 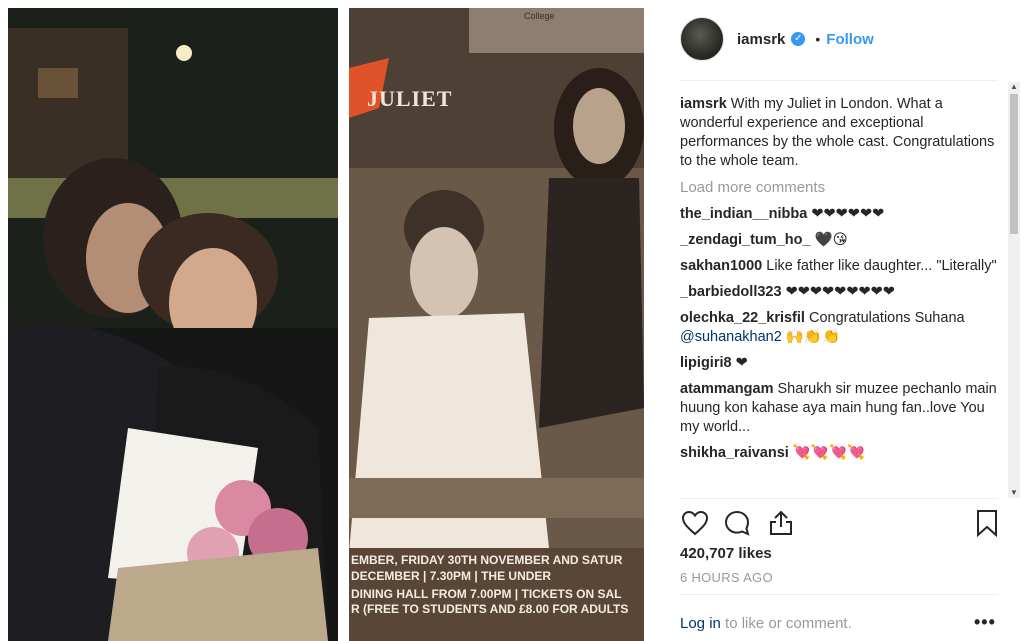 What do you see at coordinates (451, 576) in the screenshot?
I see `poster-line-2: DECEMBER | 7.30PM | THE UNDER` at bounding box center [451, 576].